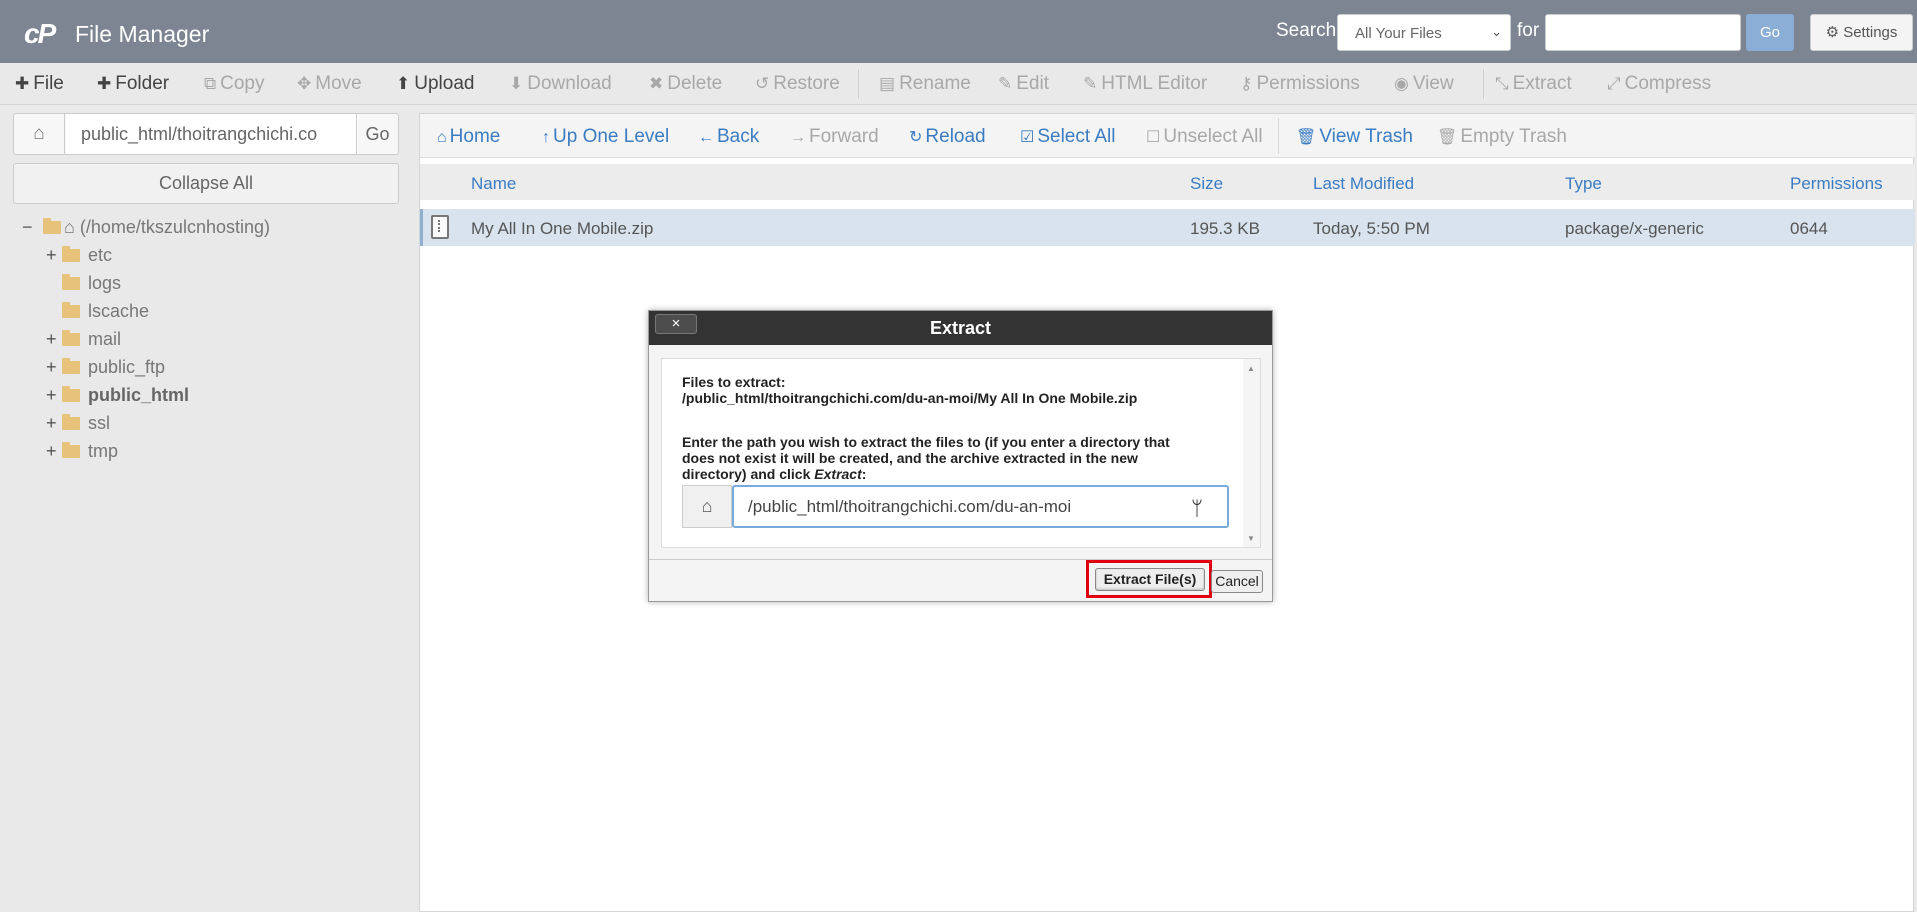 The height and width of the screenshot is (912, 1917). What do you see at coordinates (1363, 184) in the screenshot?
I see `column-last-modified: Last Modified` at bounding box center [1363, 184].